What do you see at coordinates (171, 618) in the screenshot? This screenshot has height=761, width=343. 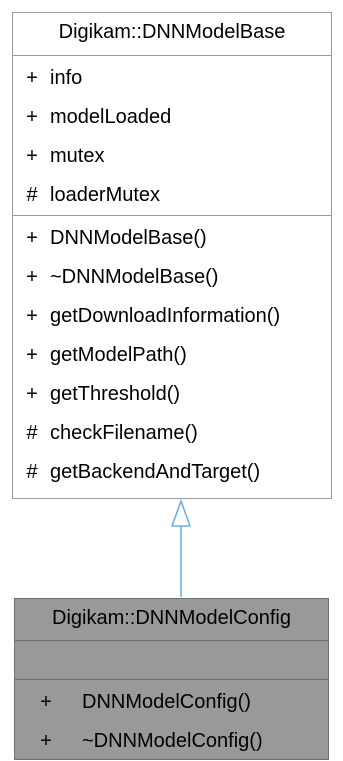 I see `derived-class-title: Digikam::DNNModelConfig` at bounding box center [171, 618].